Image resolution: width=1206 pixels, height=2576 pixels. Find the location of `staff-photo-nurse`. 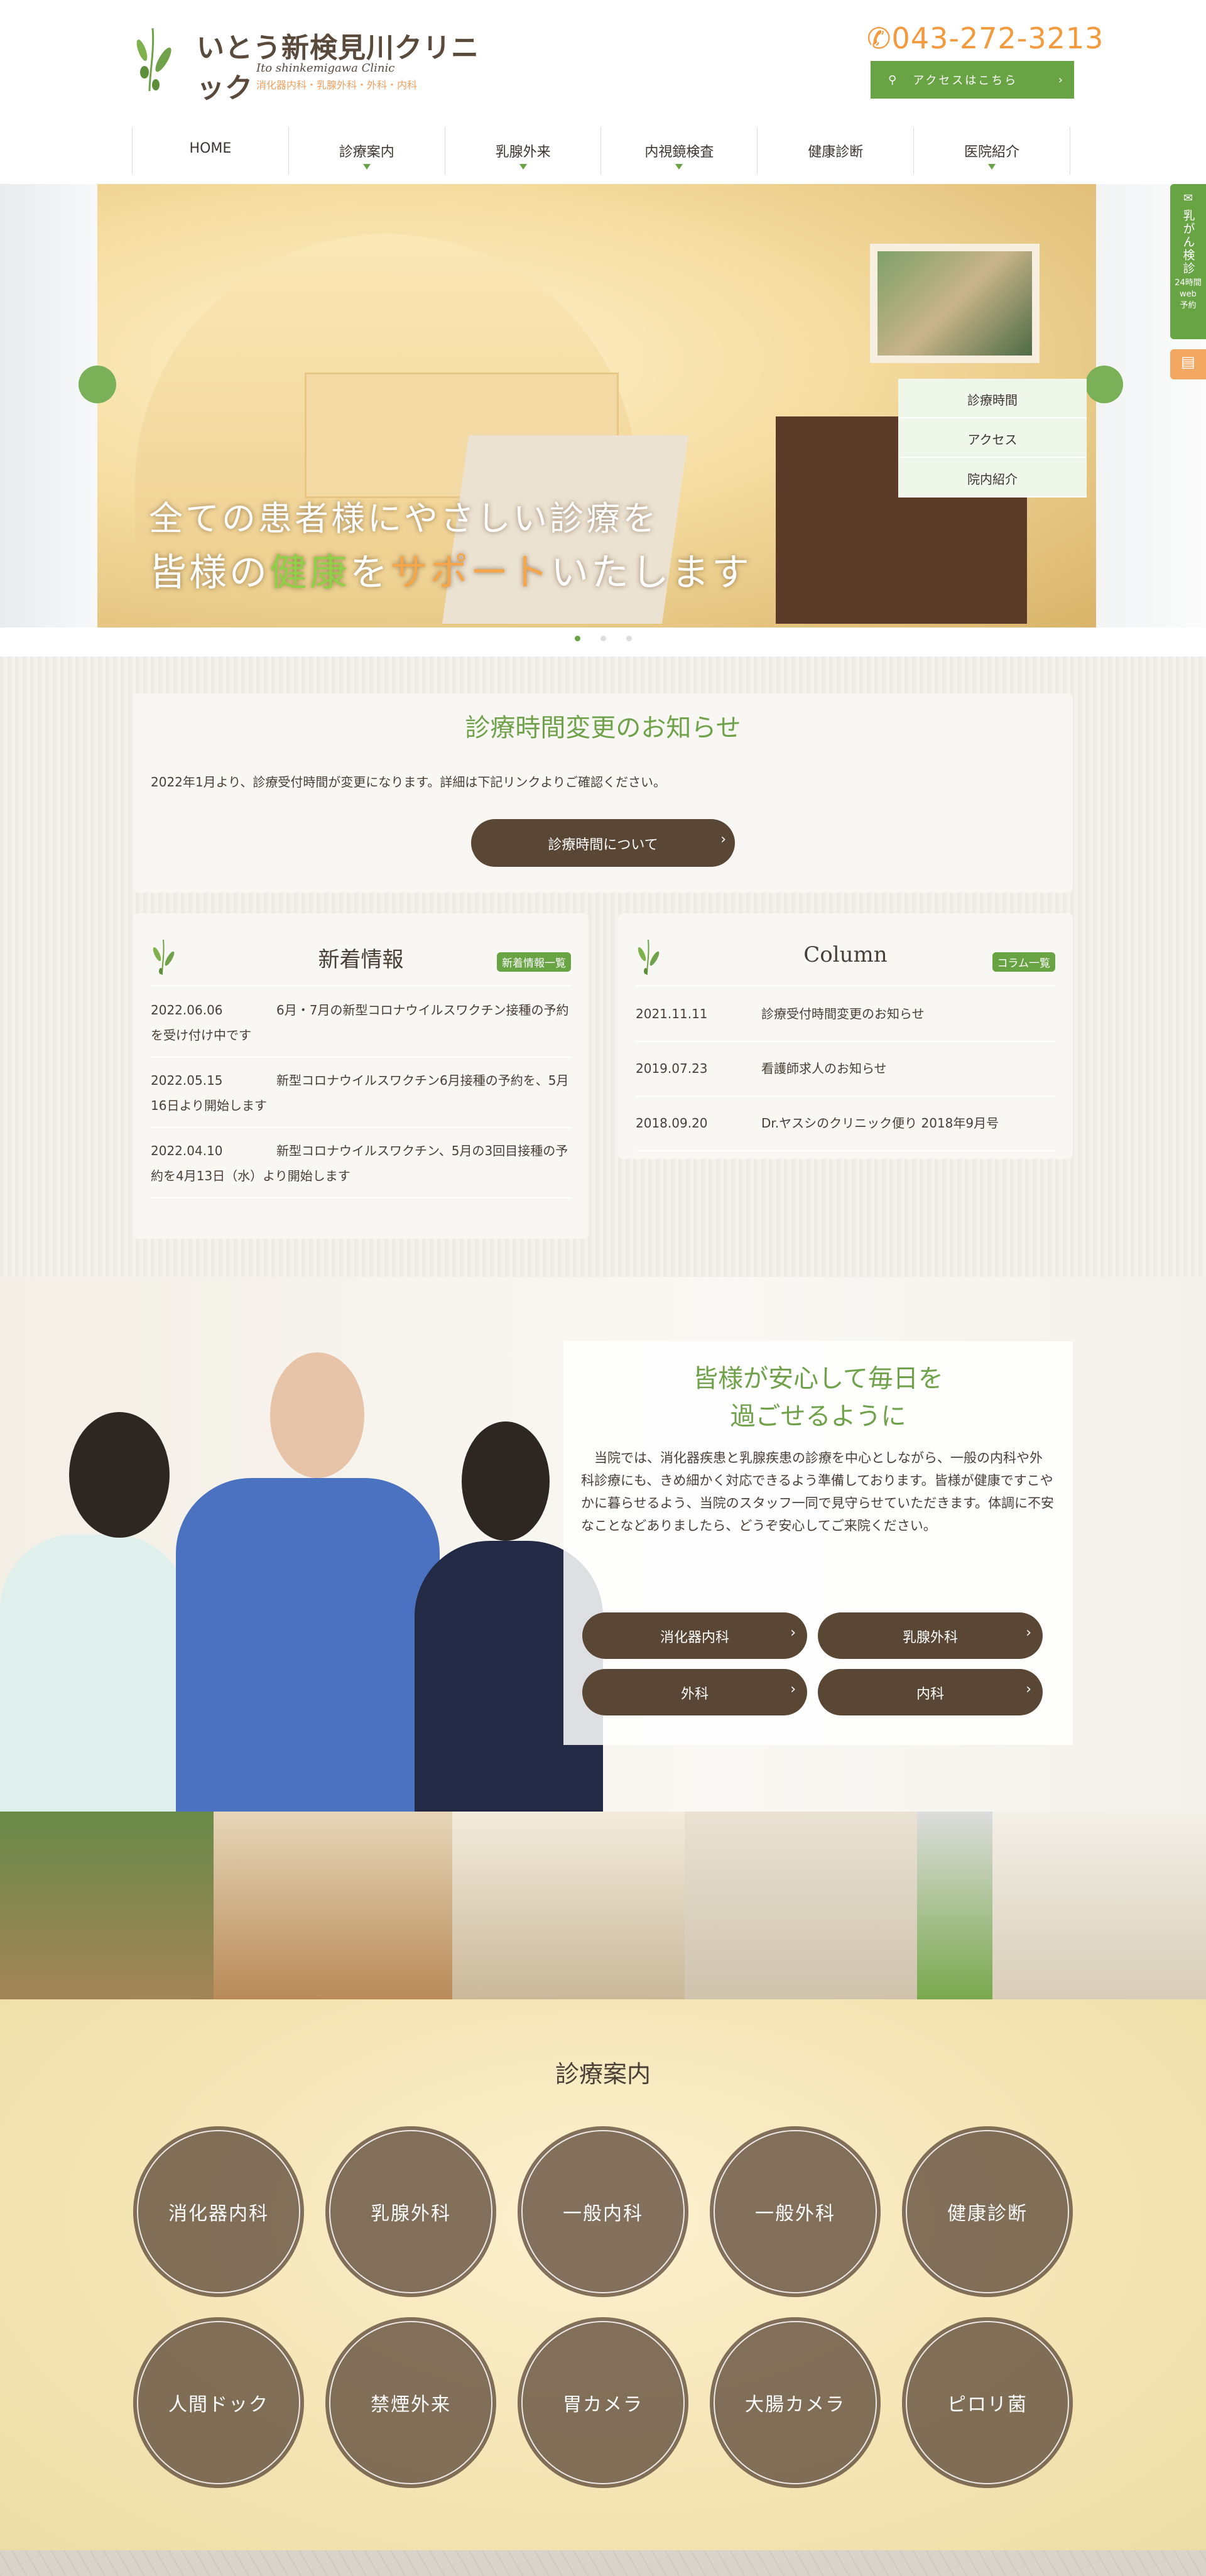

staff-photo-nurse is located at coordinates (94, 1674).